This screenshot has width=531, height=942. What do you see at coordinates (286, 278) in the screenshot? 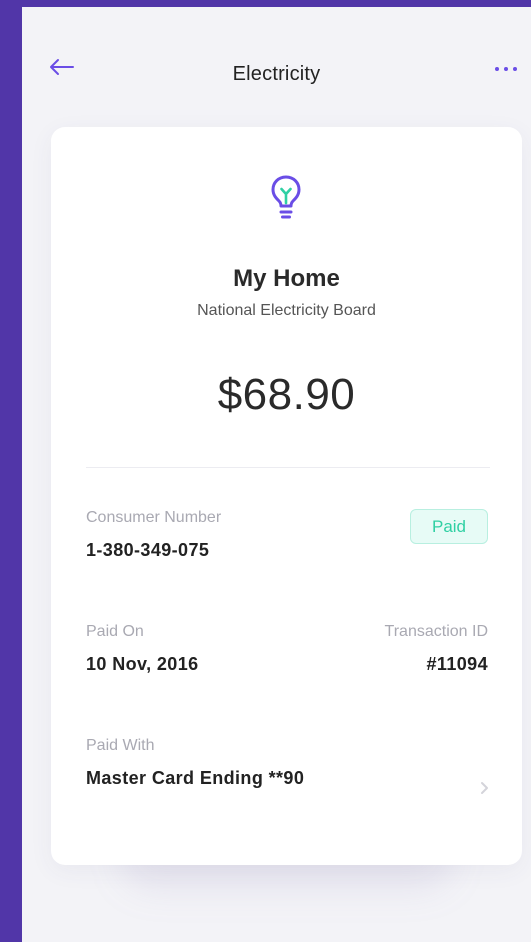
I see `account-name: My Home` at bounding box center [286, 278].